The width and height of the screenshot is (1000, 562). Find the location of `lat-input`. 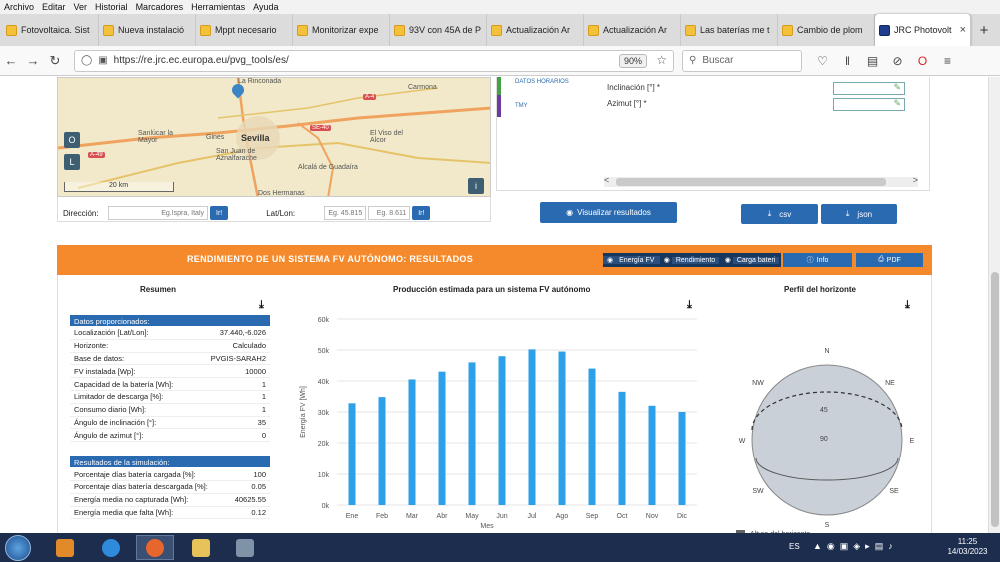

lat-input is located at coordinates (345, 213).